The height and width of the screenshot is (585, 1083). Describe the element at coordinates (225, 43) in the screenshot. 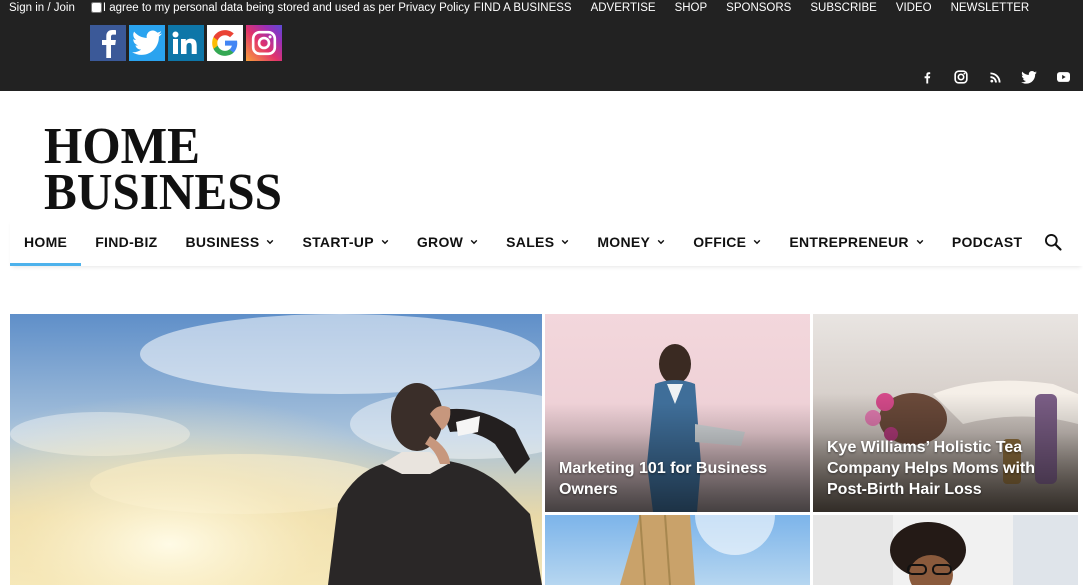

I see `google-icon` at that location.